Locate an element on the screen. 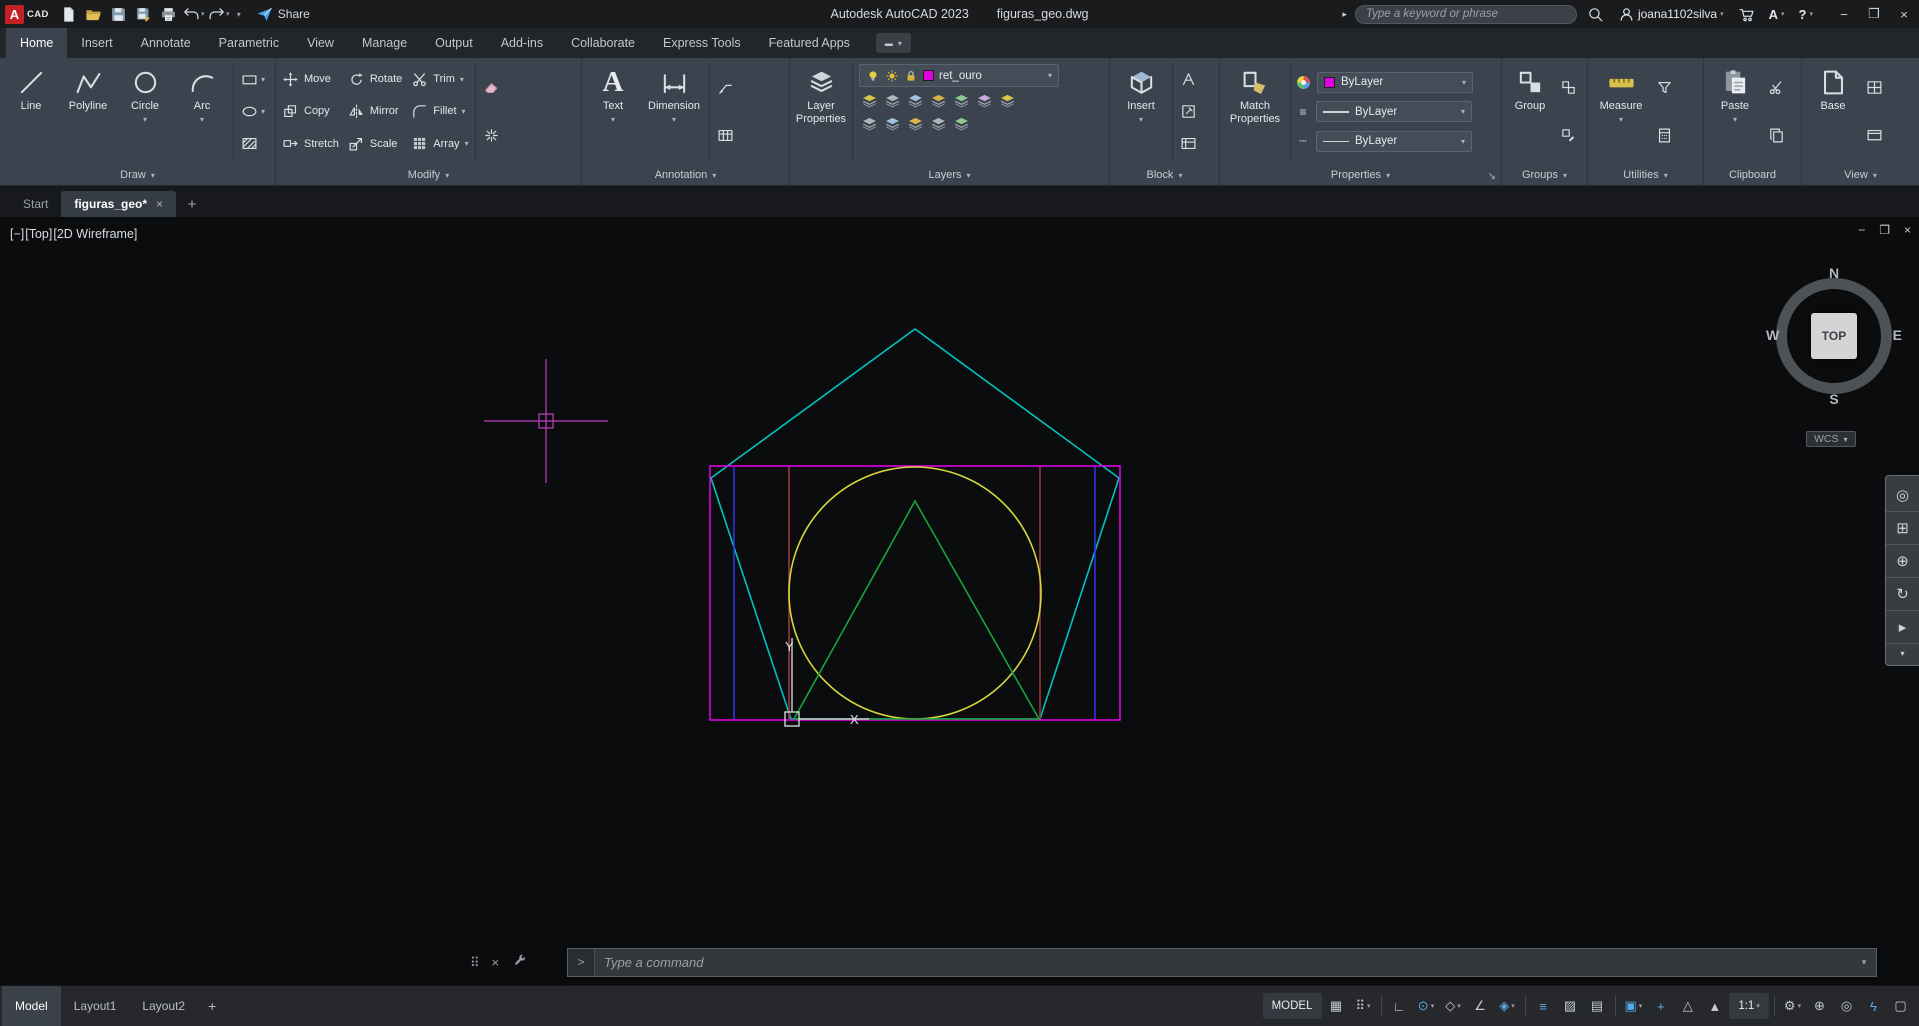  command-close-icon: × is located at coordinates (496, 962).